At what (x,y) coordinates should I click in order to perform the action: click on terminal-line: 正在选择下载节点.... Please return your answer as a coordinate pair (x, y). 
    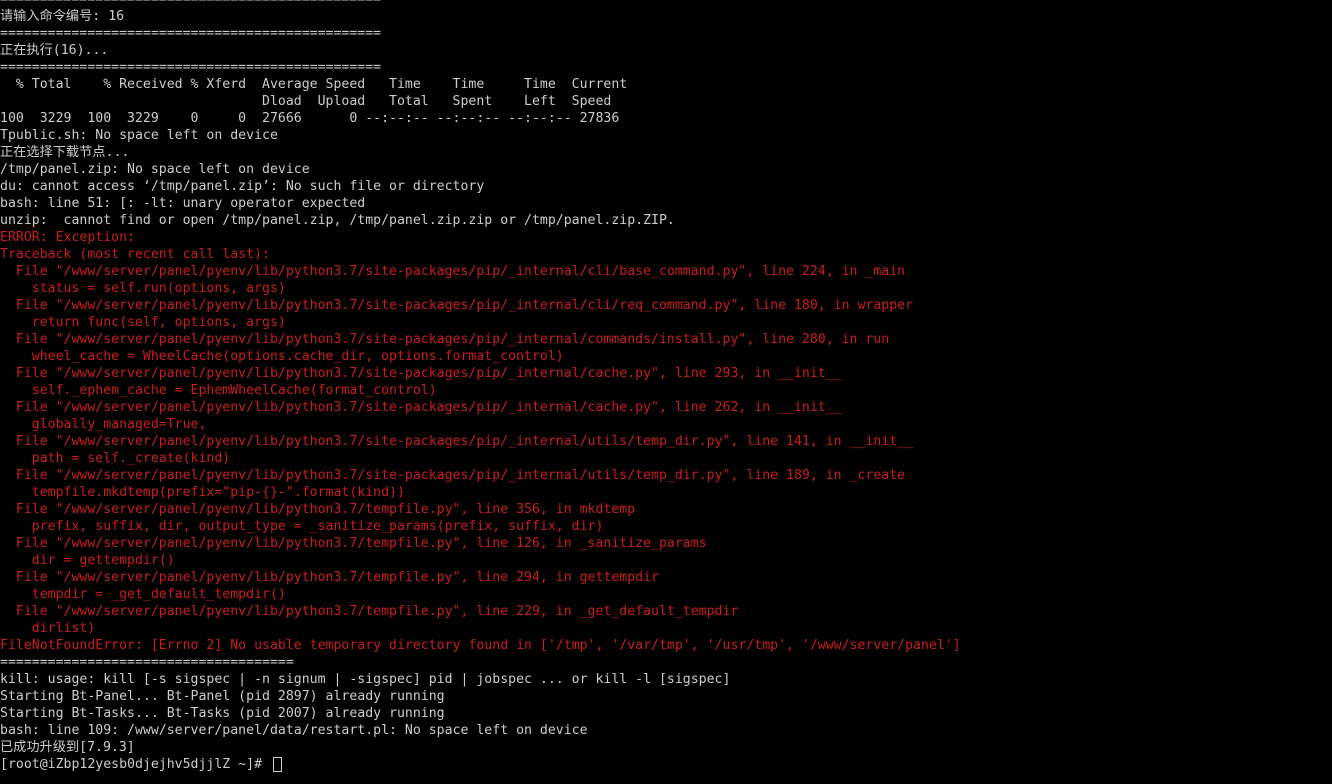
    Looking at the image, I should click on (65, 152).